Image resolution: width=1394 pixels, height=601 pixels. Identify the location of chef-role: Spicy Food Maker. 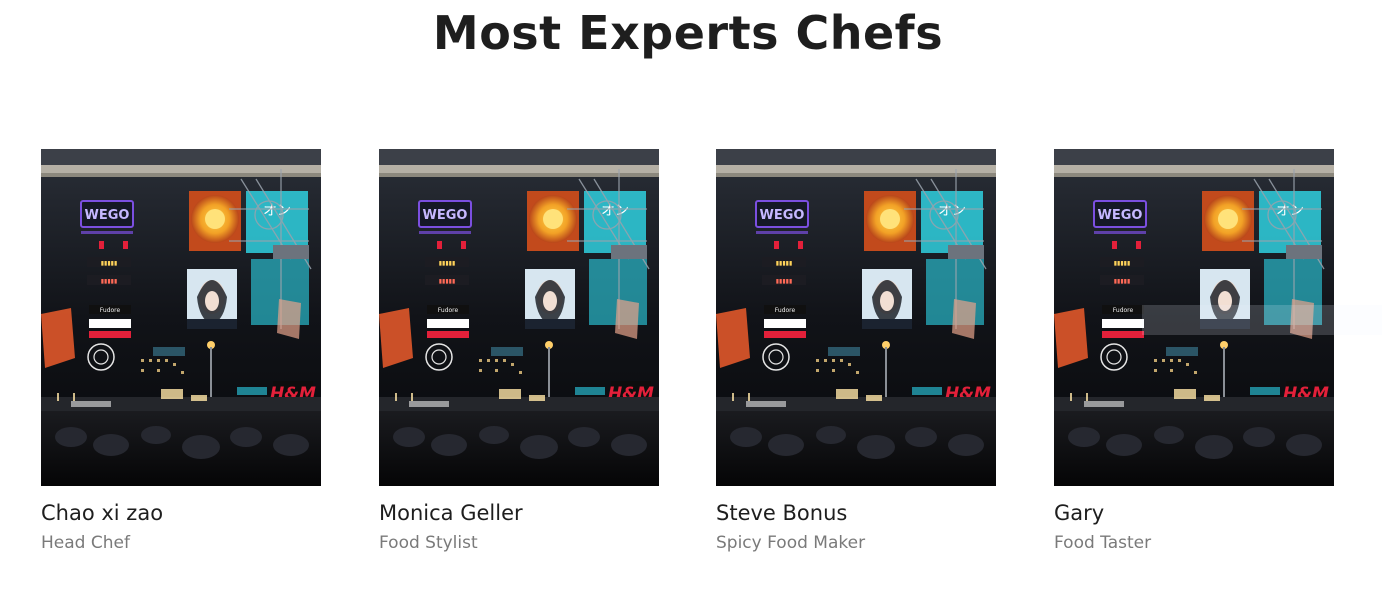
(791, 543).